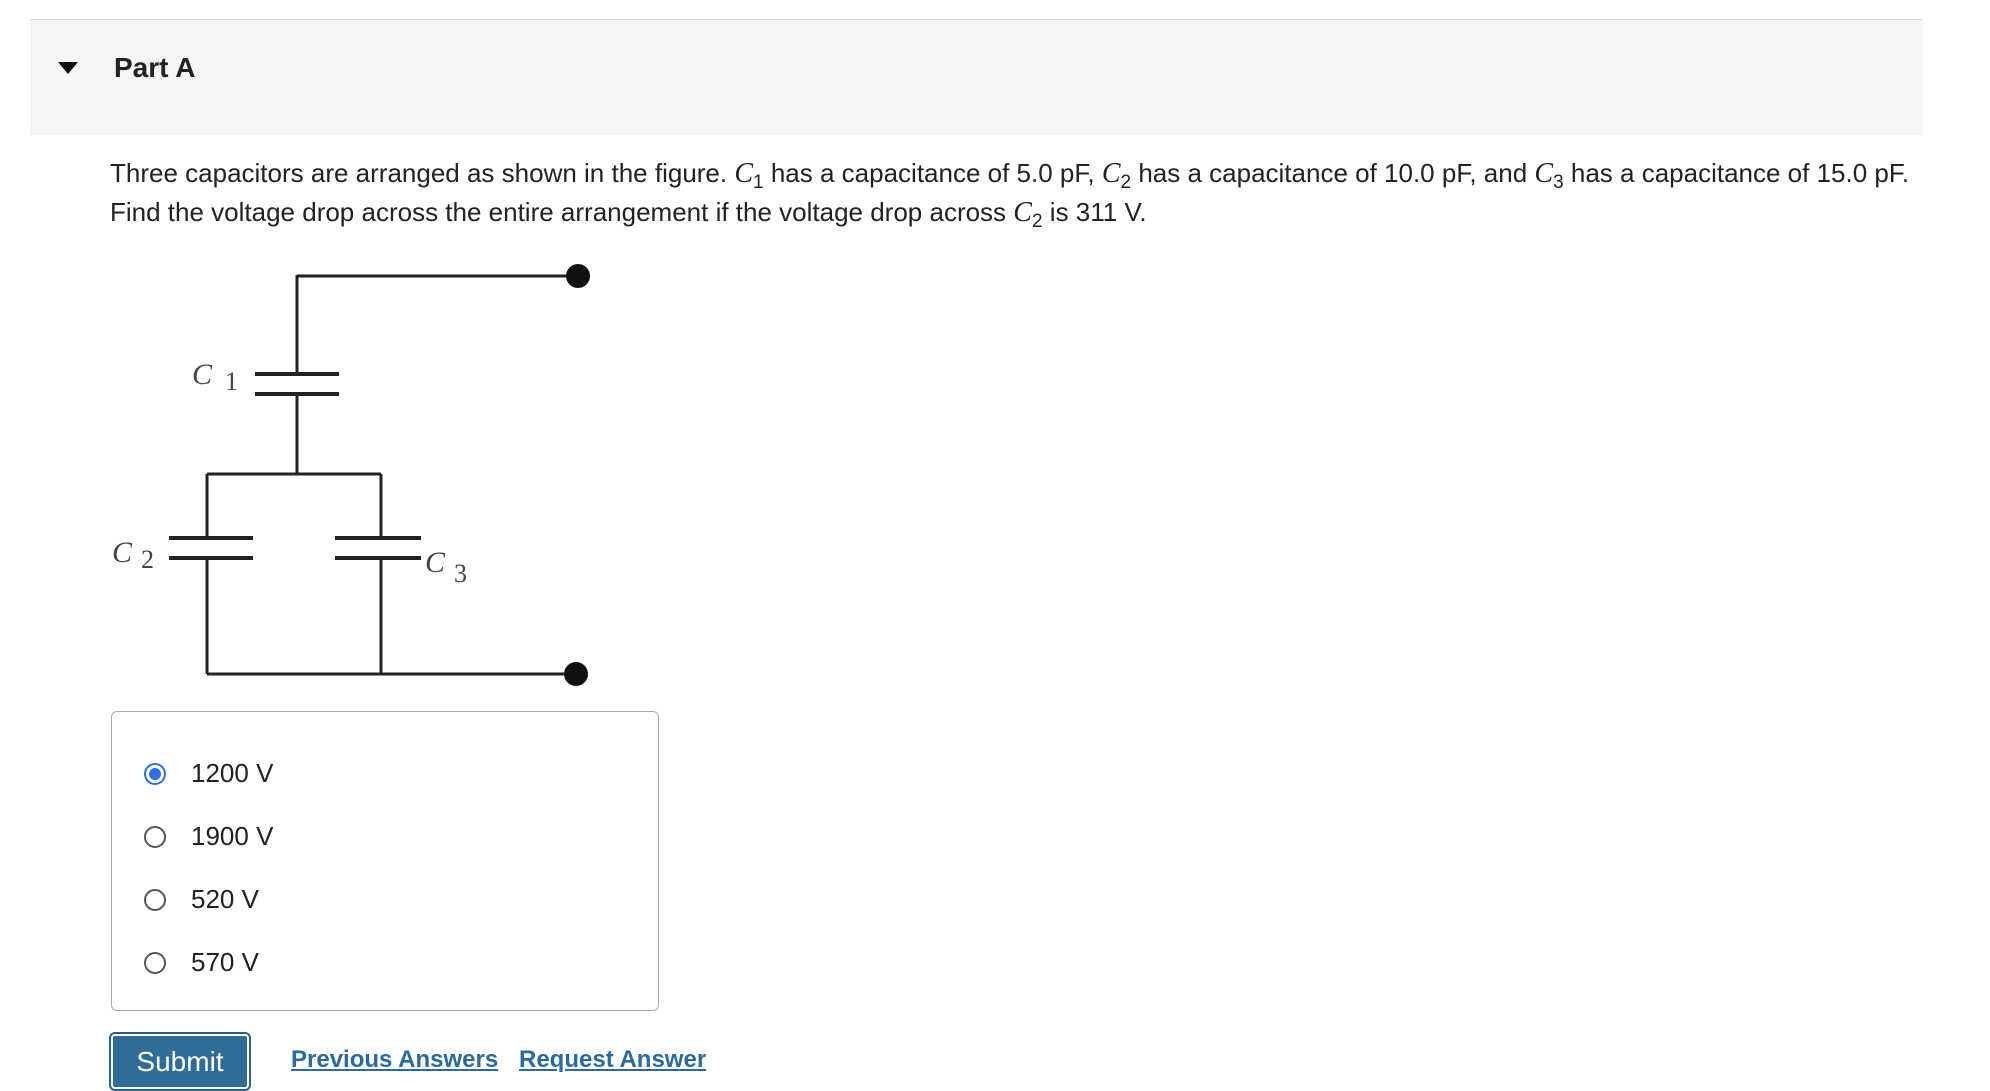 Image resolution: width=1990 pixels, height=1091 pixels. Describe the element at coordinates (976, 77) in the screenshot. I see `part-header` at that location.